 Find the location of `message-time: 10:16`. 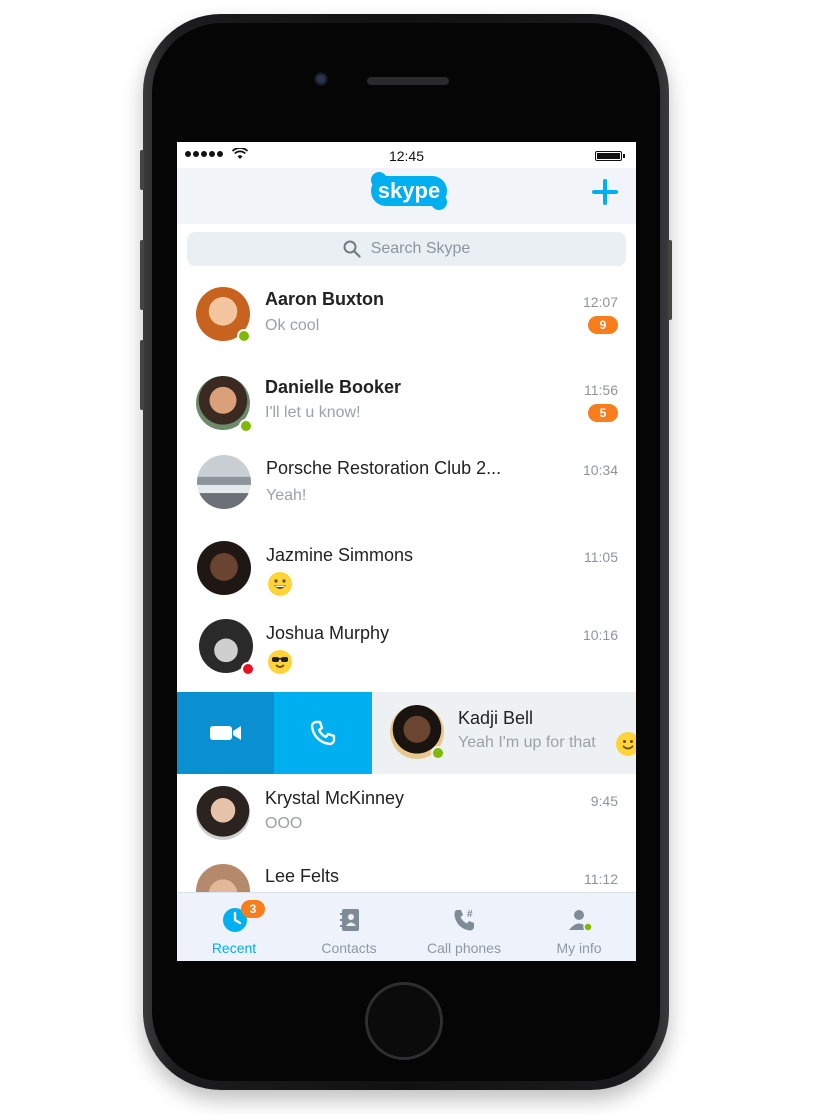

message-time: 10:16 is located at coordinates (600, 635).